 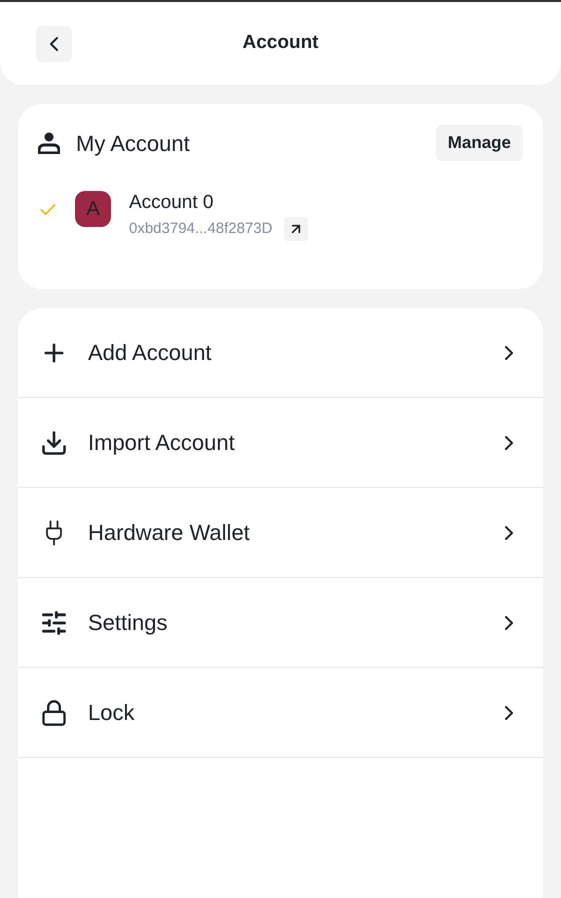 I want to click on person-icon, so click(x=49, y=143).